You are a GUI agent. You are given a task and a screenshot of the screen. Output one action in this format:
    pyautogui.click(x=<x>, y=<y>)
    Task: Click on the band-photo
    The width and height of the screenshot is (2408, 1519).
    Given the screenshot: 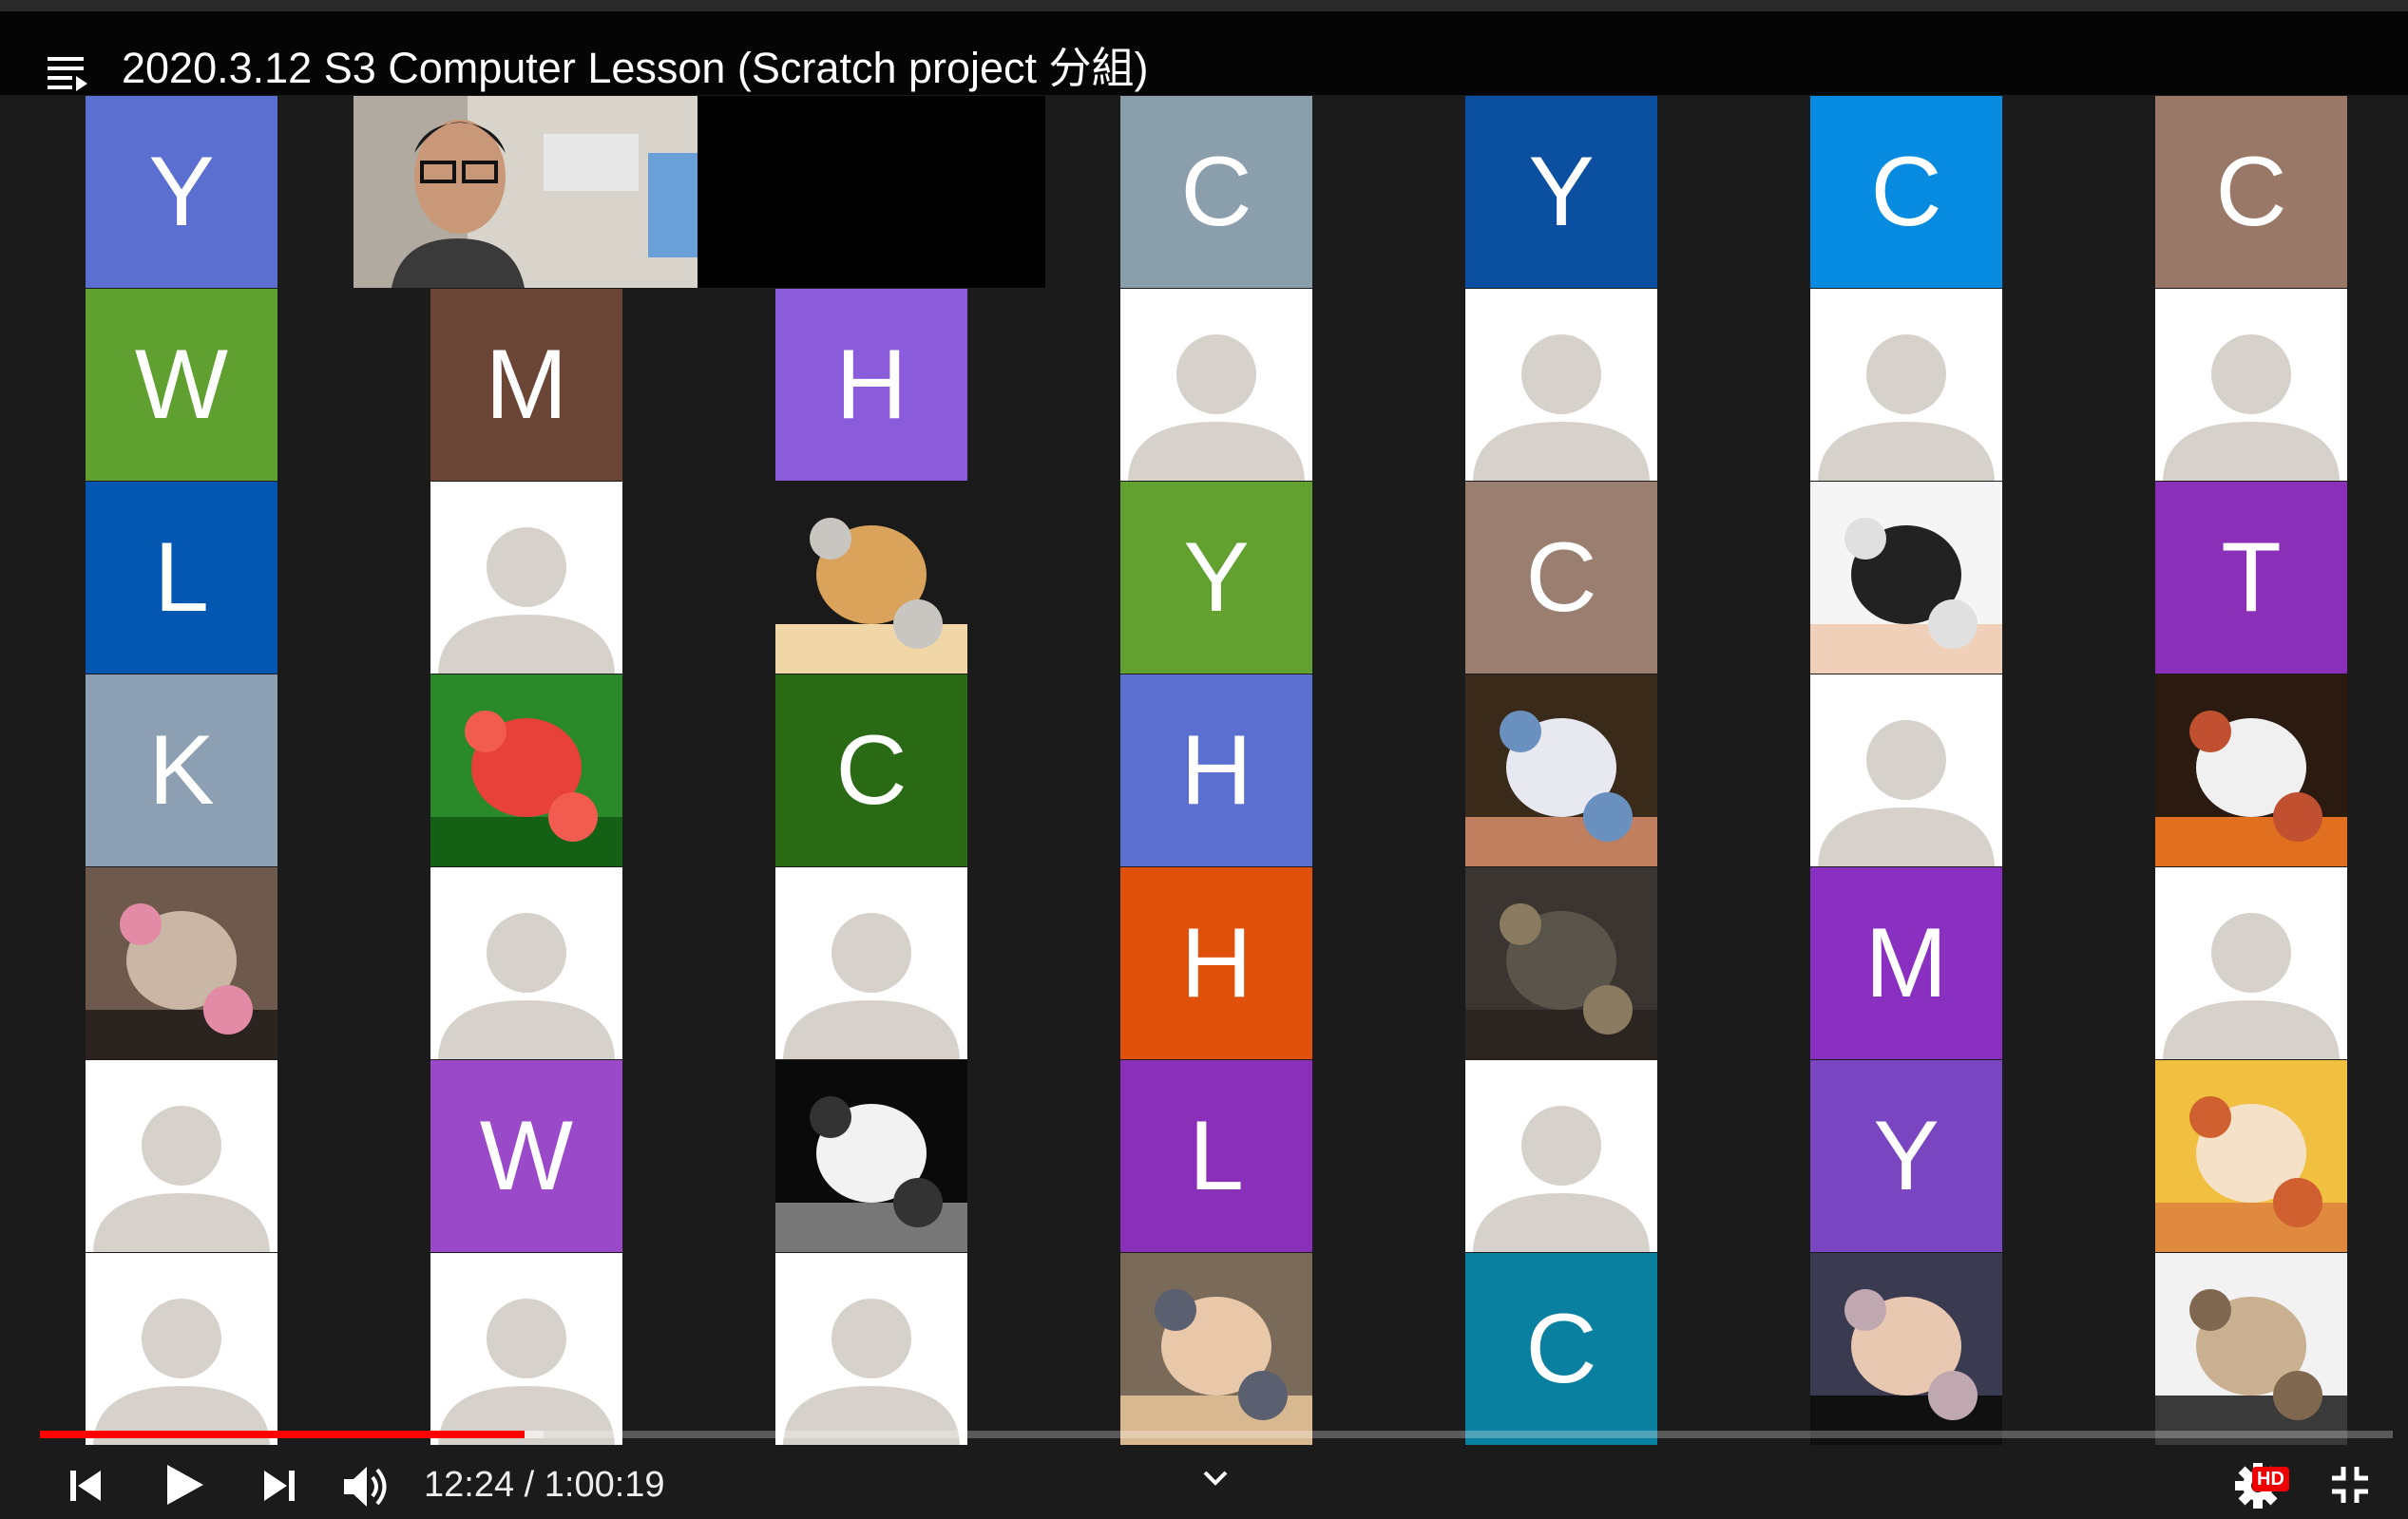 What is the action you would take?
    pyautogui.click(x=2251, y=1349)
    